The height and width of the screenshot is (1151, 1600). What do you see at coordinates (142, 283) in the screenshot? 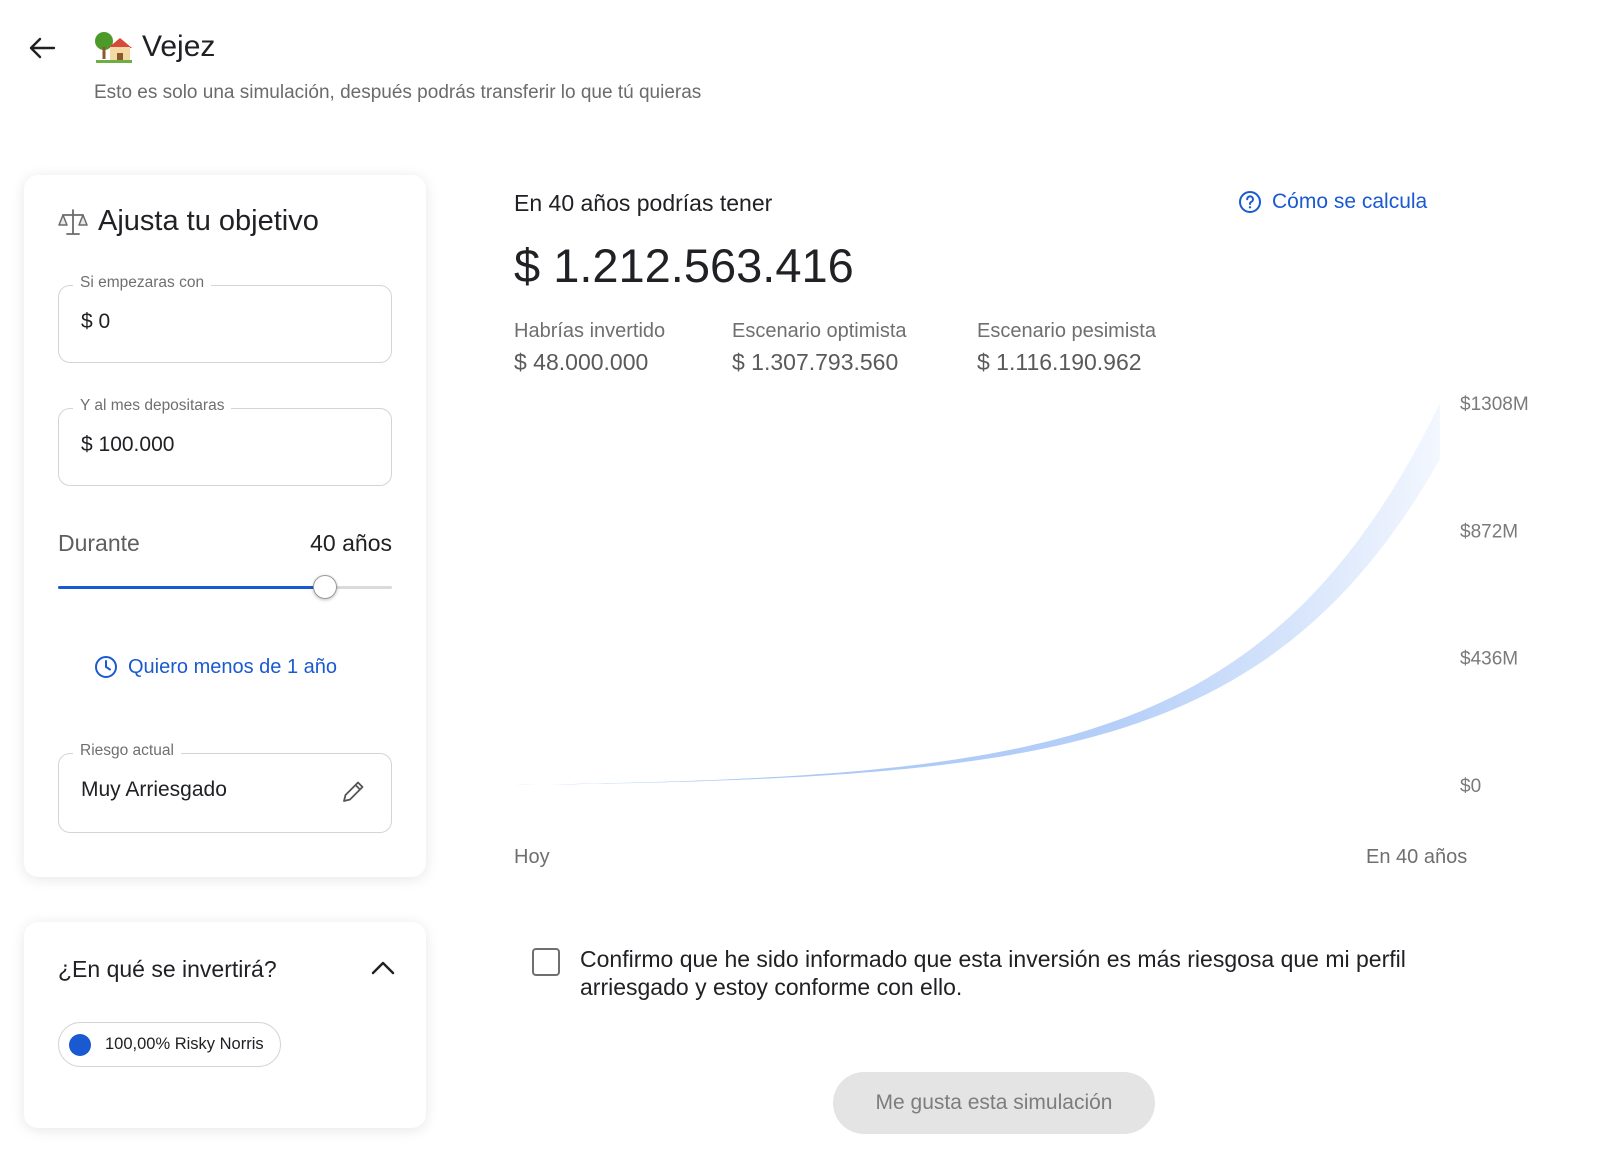
I see `initial-amount-label: Si empezaras con` at bounding box center [142, 283].